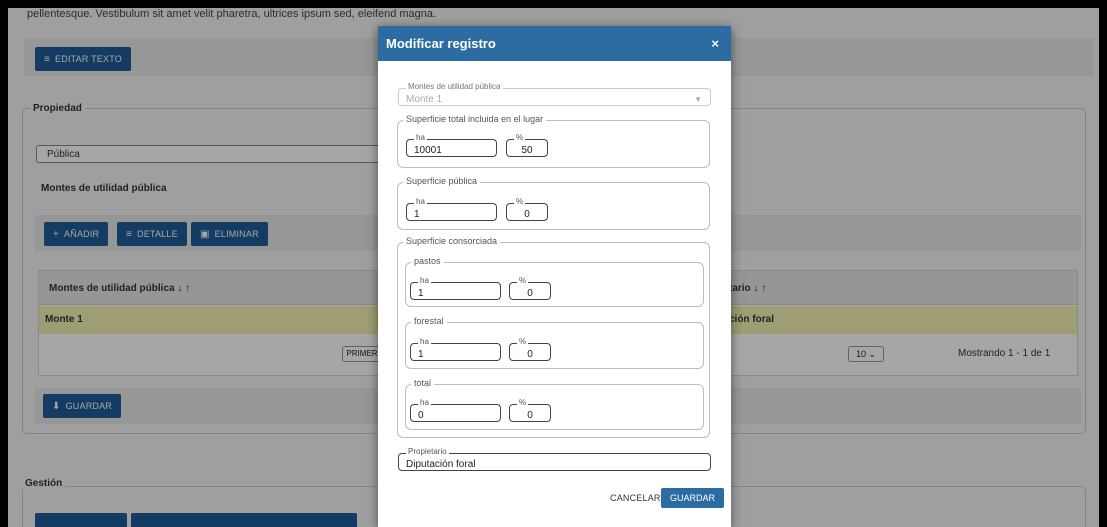 The height and width of the screenshot is (527, 1107). I want to click on superficie-publica-ha-input: ha 1, so click(451, 209).